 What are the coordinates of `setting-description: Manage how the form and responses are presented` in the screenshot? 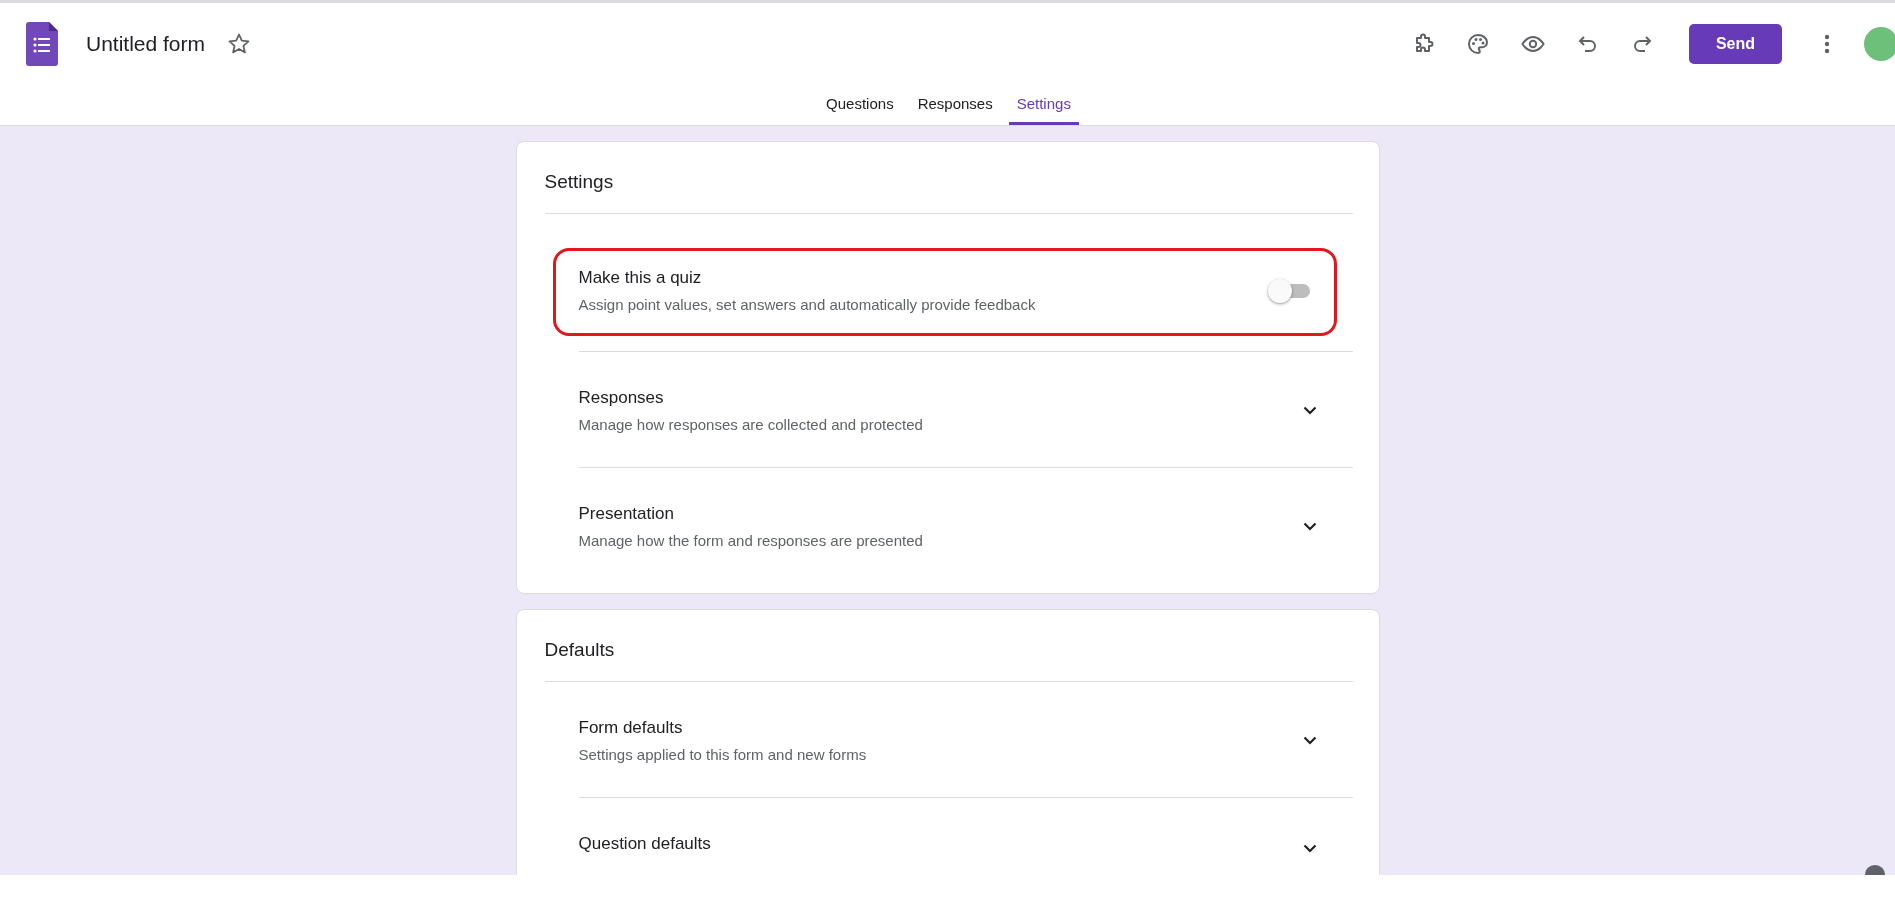 It's located at (751, 540).